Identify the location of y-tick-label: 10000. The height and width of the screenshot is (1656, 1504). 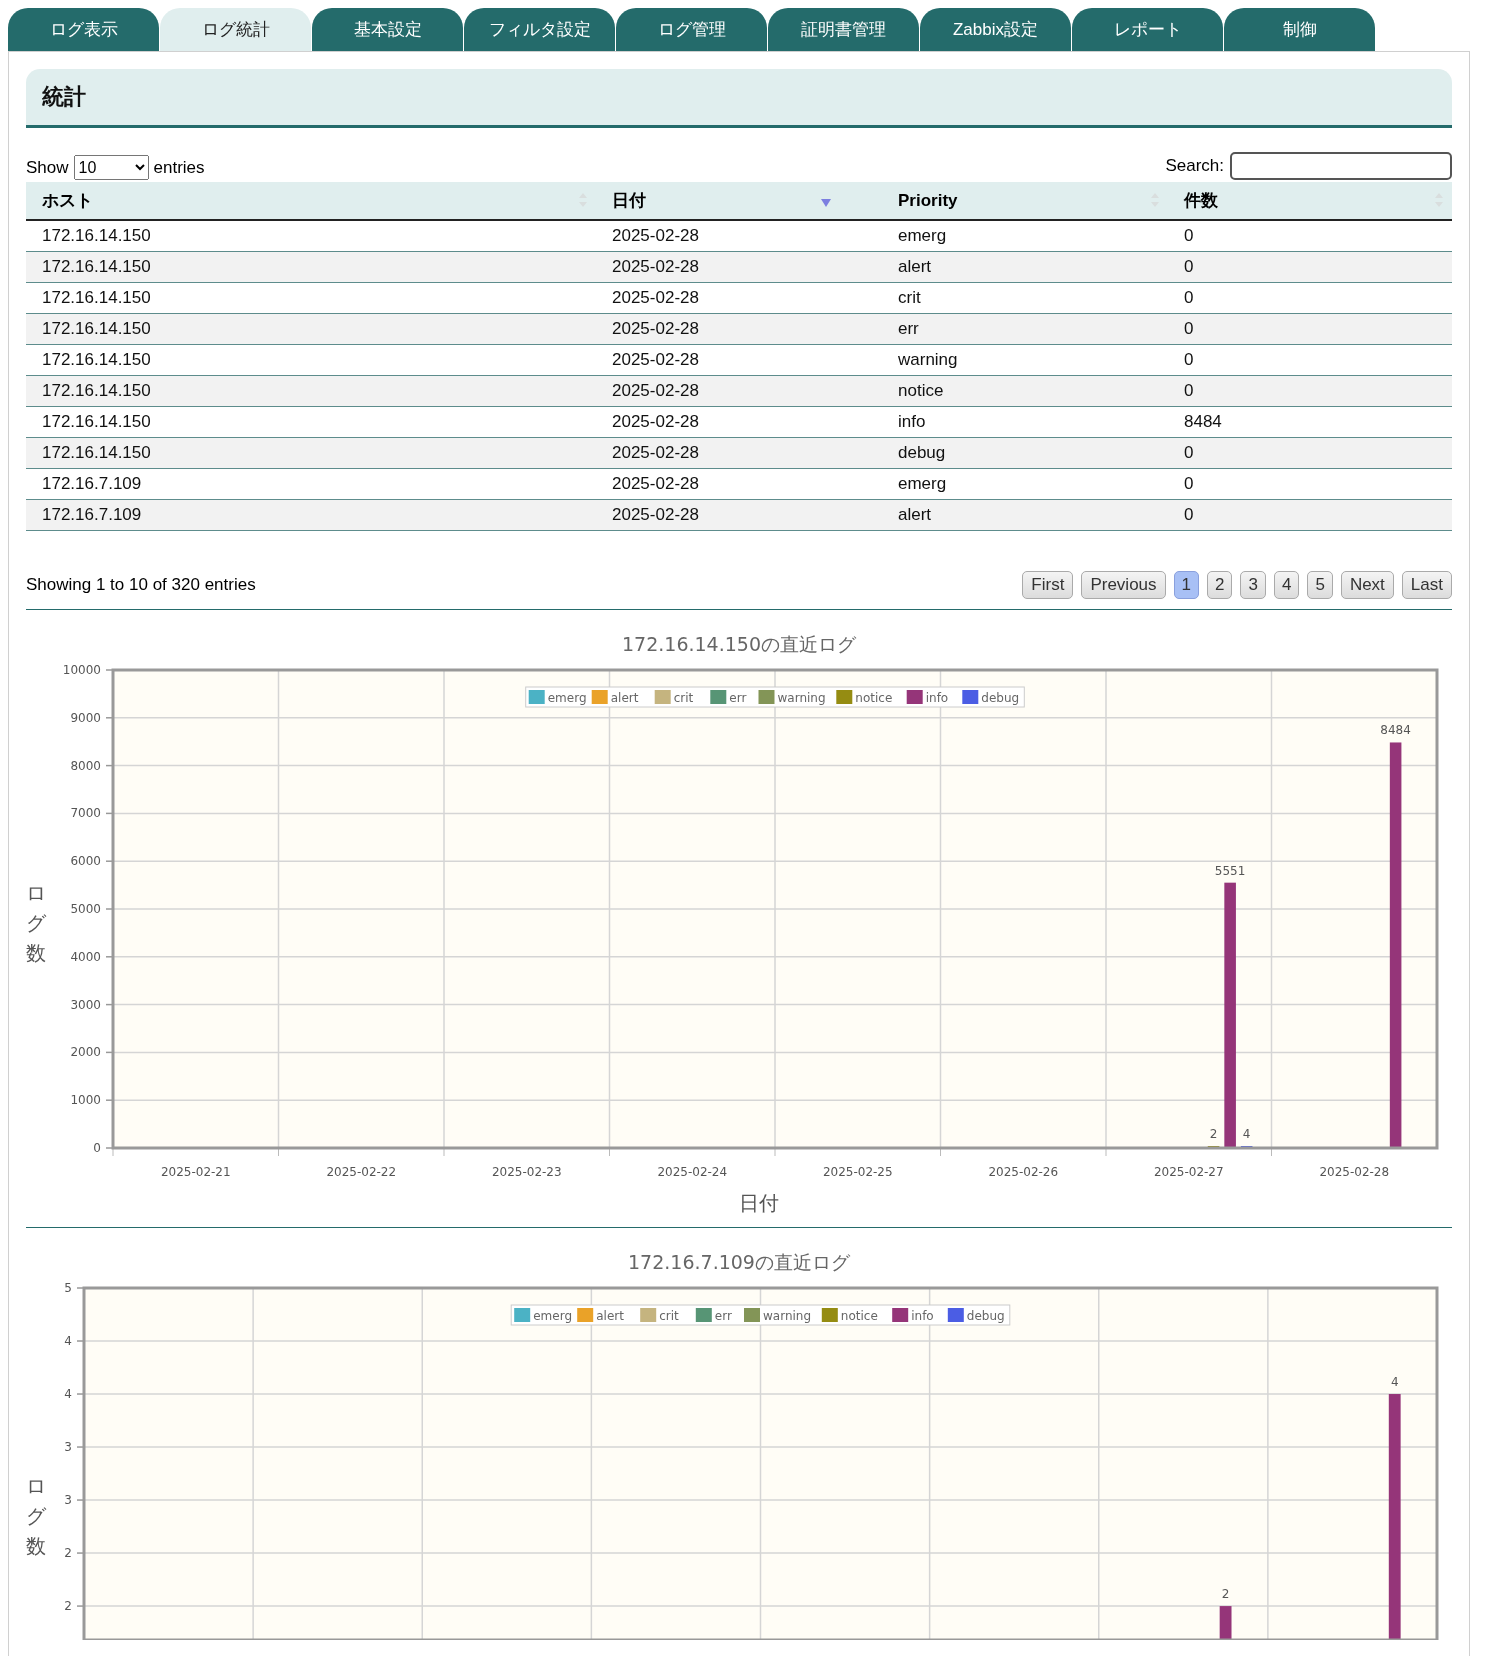
(81, 670).